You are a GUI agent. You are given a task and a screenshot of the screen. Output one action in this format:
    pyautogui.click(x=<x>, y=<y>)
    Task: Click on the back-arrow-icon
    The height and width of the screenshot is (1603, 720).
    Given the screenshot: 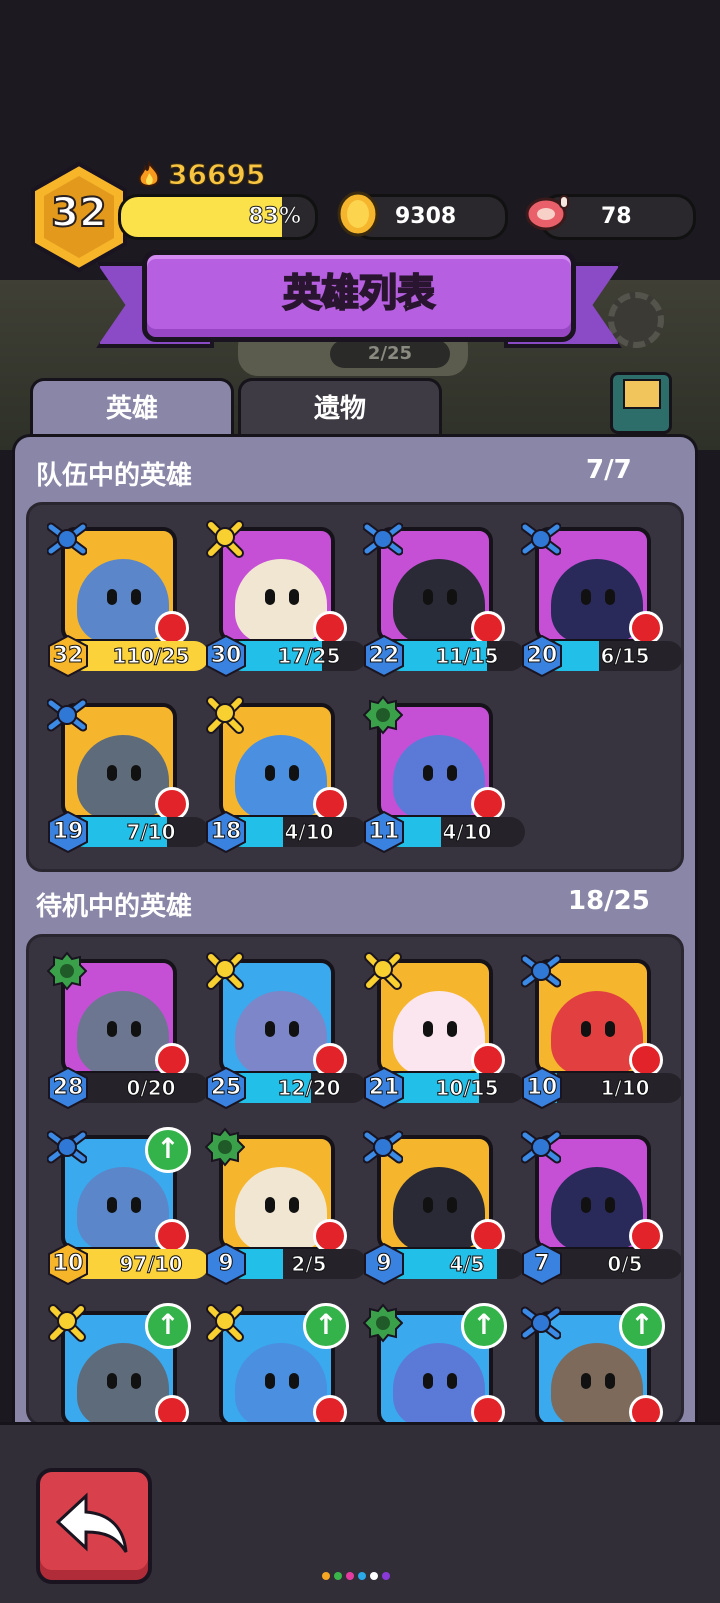 What is the action you would take?
    pyautogui.click(x=91, y=1522)
    